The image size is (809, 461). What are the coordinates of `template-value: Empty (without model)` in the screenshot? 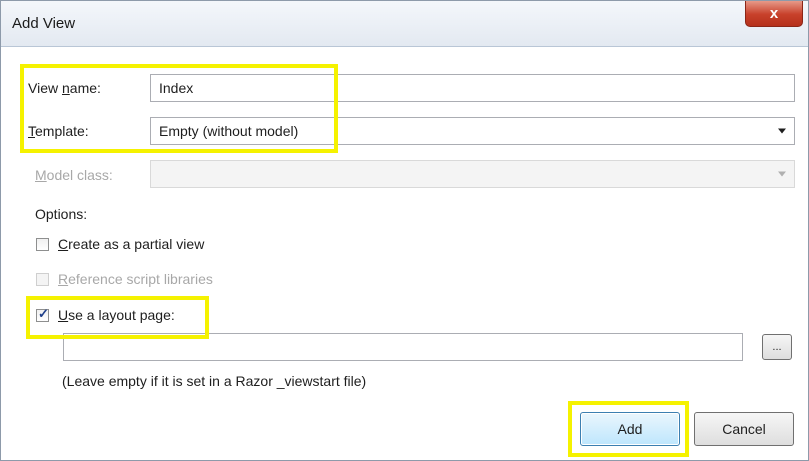 It's located at (229, 131).